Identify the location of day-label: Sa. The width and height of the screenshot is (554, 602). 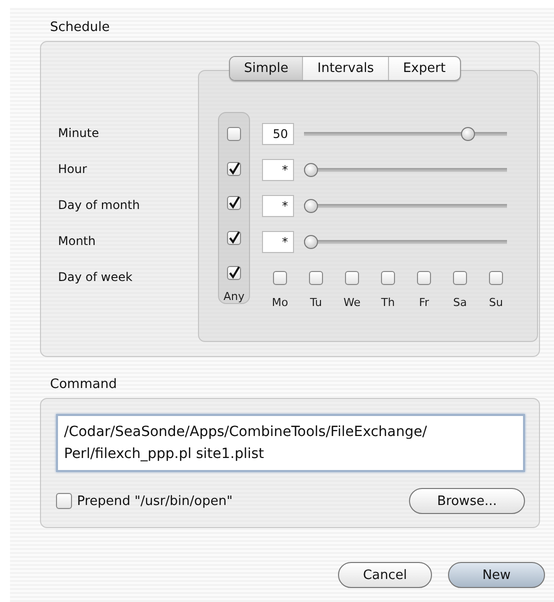
(460, 302).